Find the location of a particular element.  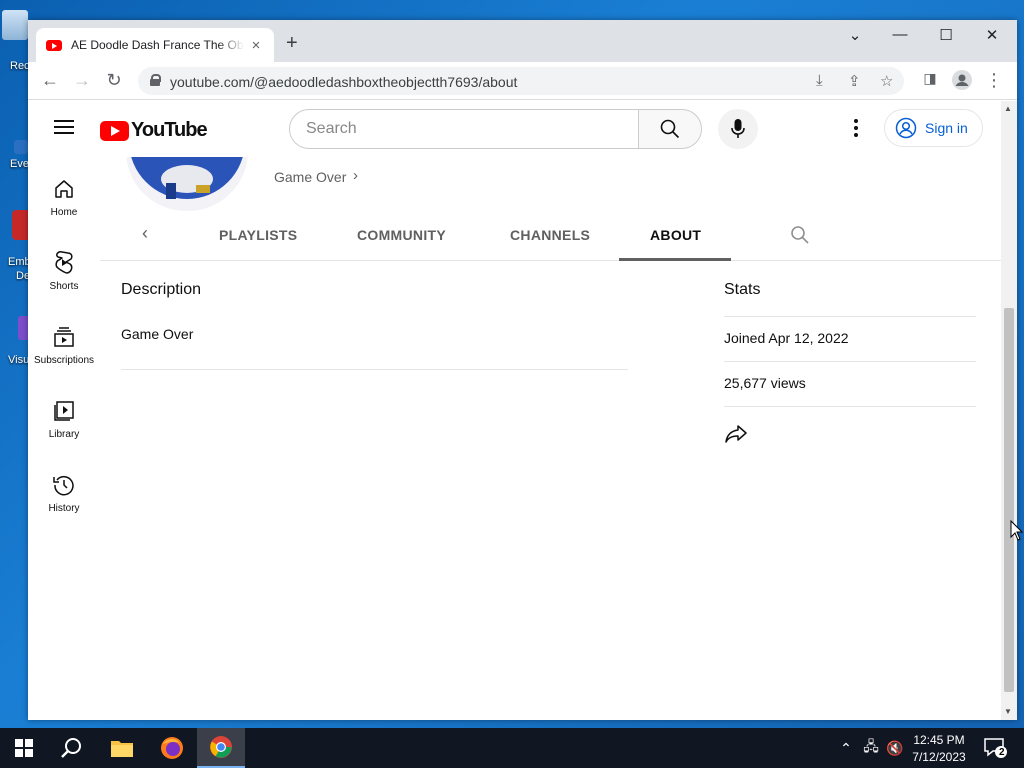

guide-item-history: History is located at coordinates (64, 493).